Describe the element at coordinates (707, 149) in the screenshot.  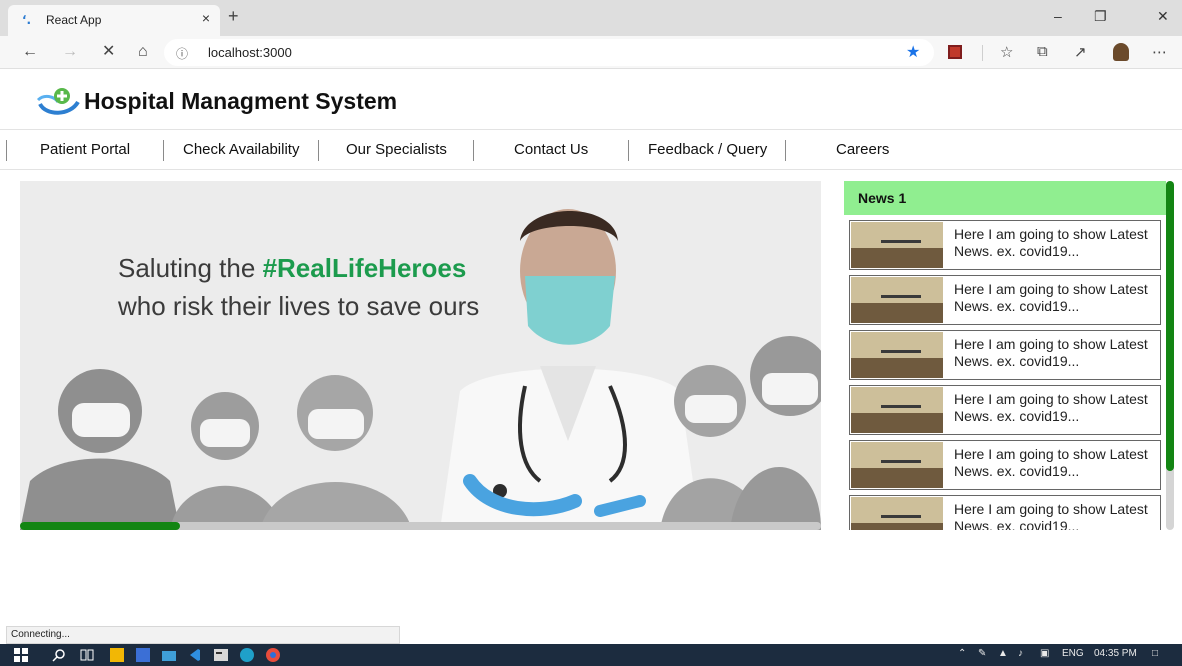
I see `nav-feedback-query: Feedback / Query` at that location.